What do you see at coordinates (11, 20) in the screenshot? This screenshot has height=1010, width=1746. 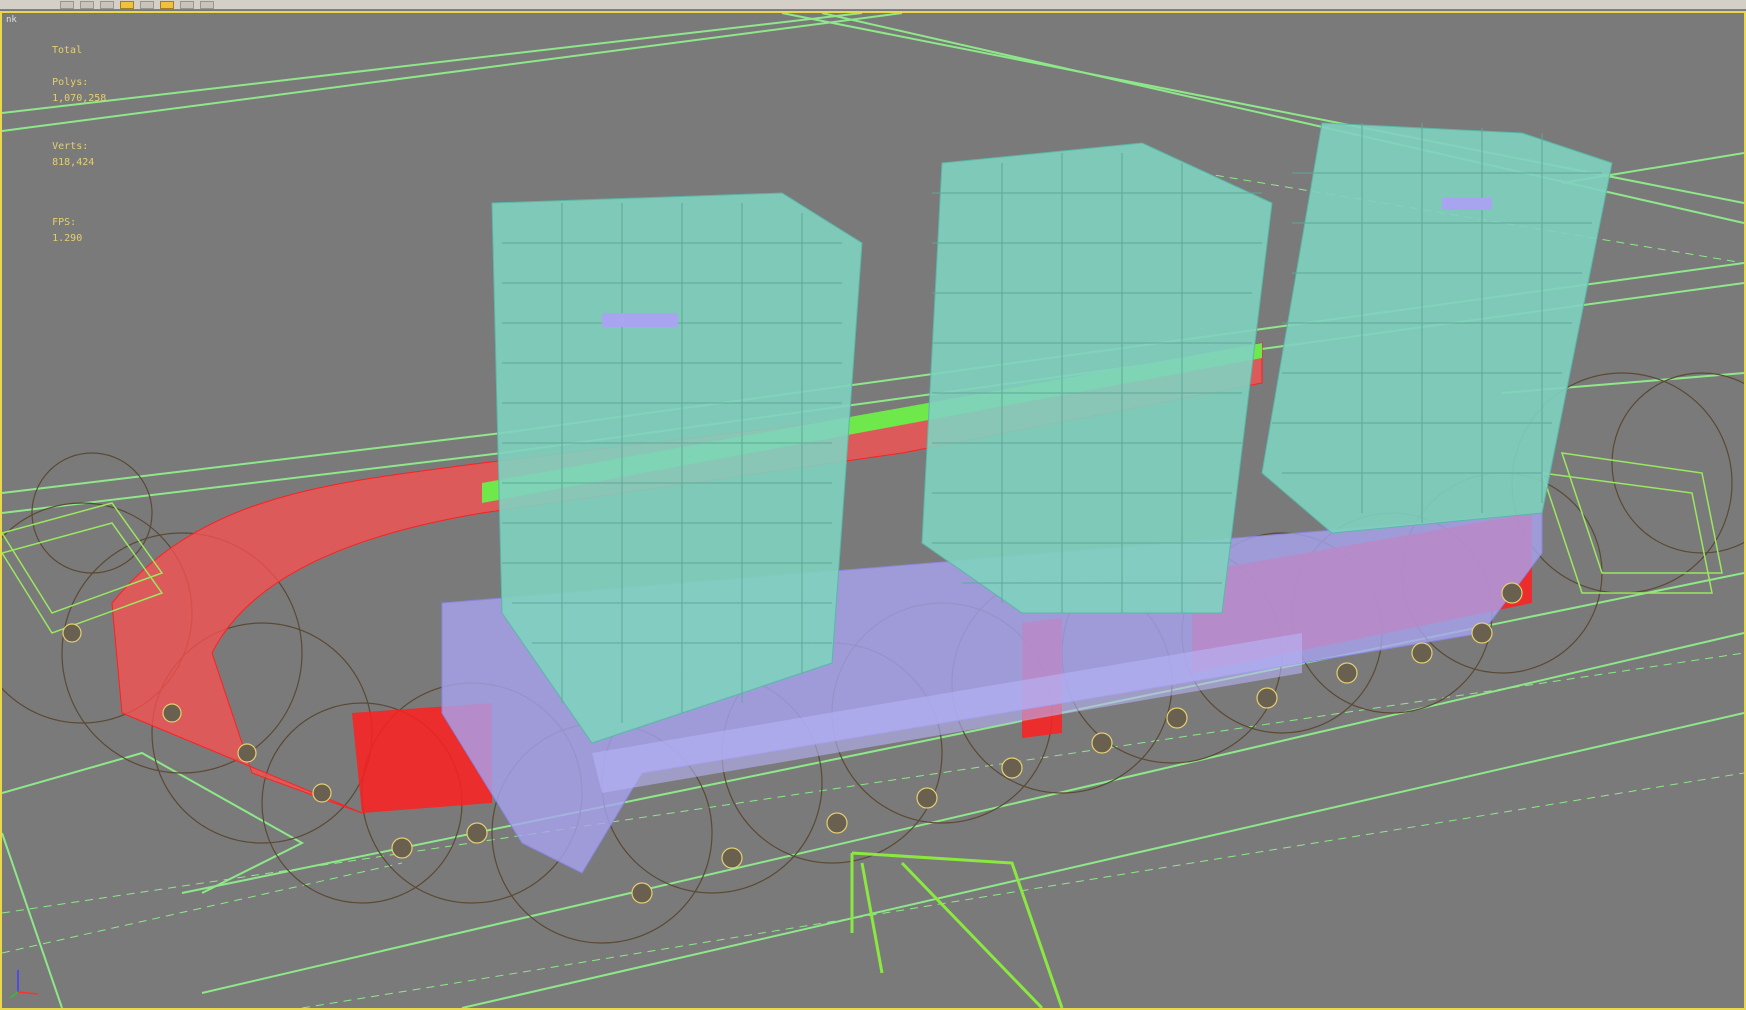 I see `viewport-label: nk` at bounding box center [11, 20].